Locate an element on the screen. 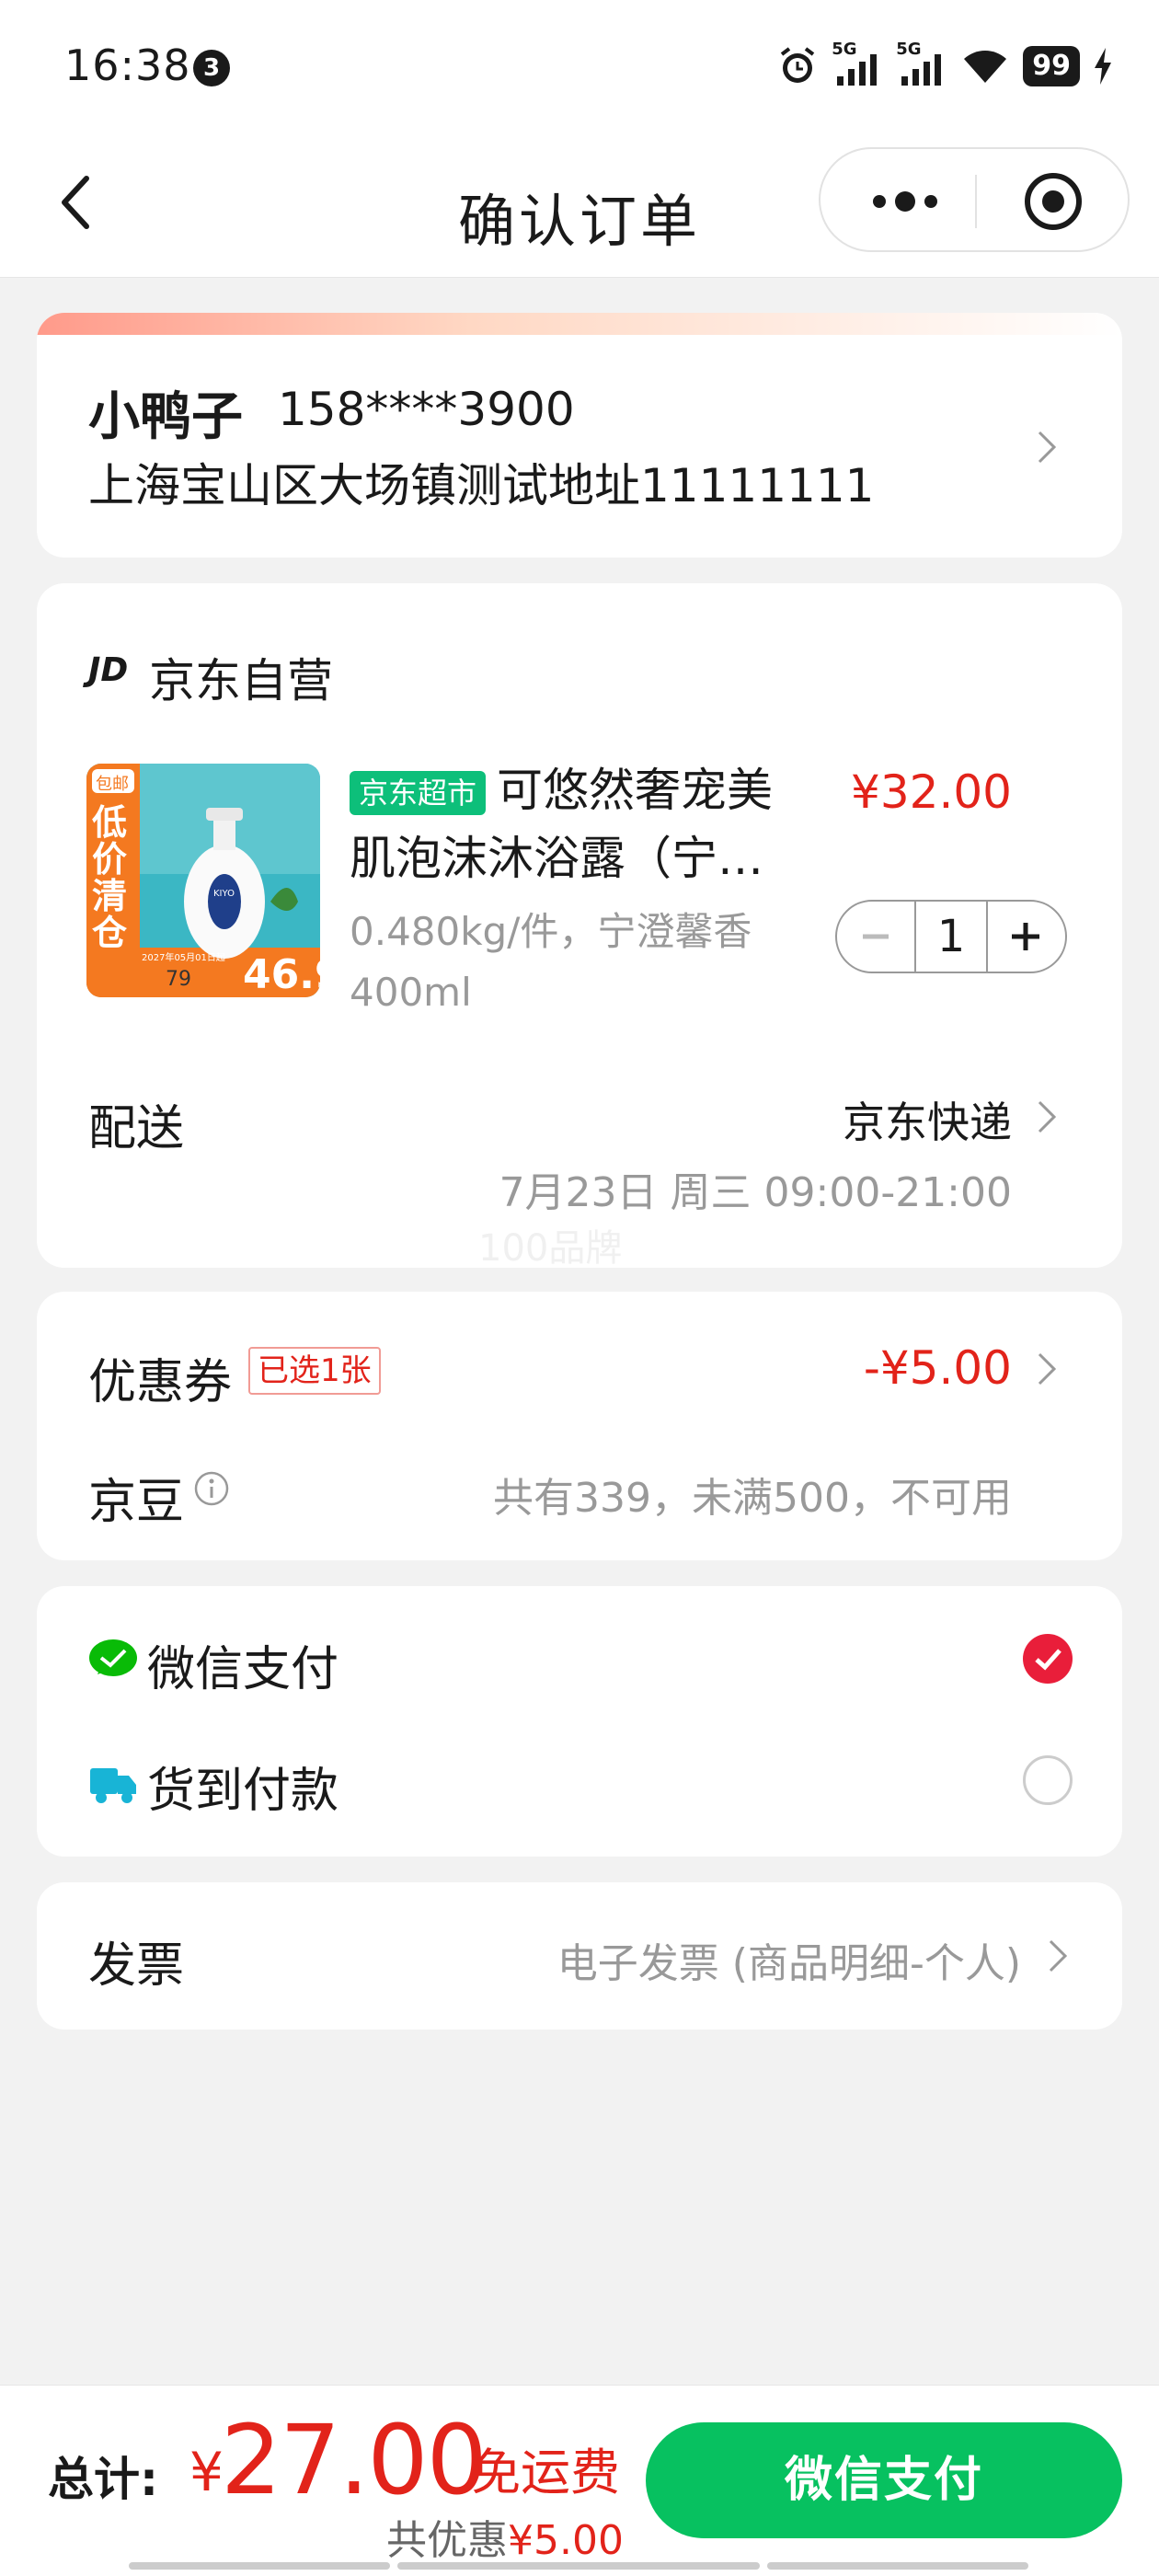 The height and width of the screenshot is (2576, 1159). checkout-bar: 总计: ¥ 27.00 免运费 共优惠¥5.00 微信支付 is located at coordinates (579, 2480).